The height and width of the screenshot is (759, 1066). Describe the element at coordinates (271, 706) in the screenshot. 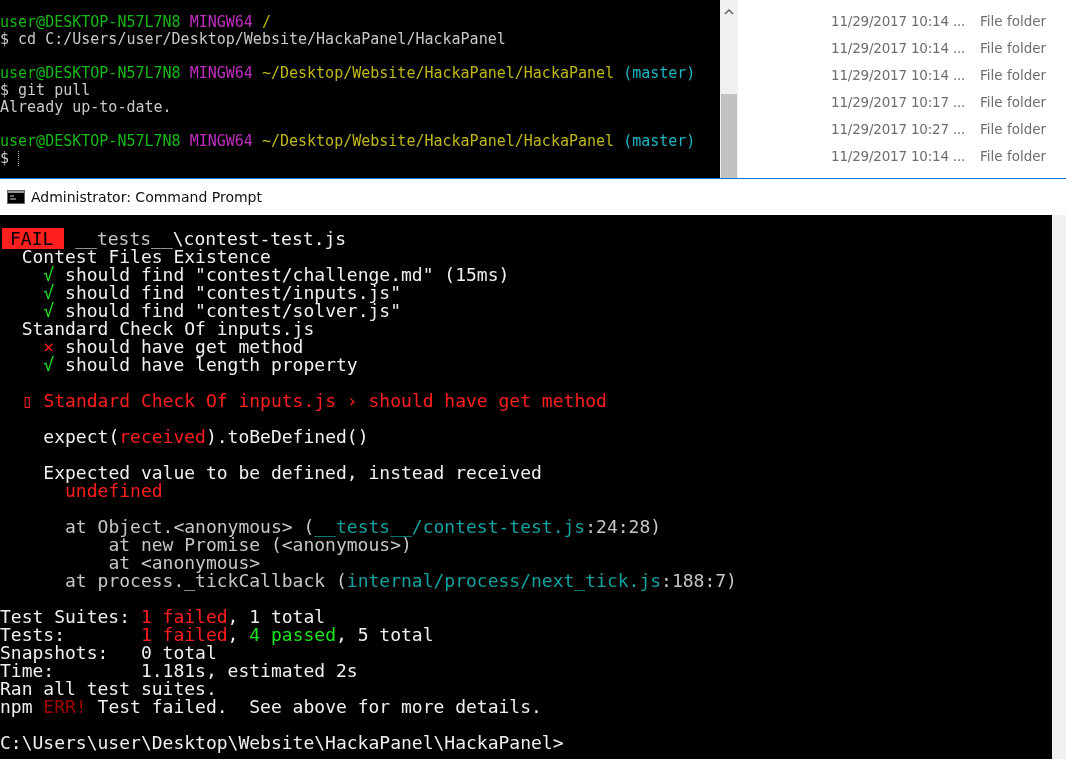

I see `console-line: npm ERR! Test failed. See above for more details.` at that location.